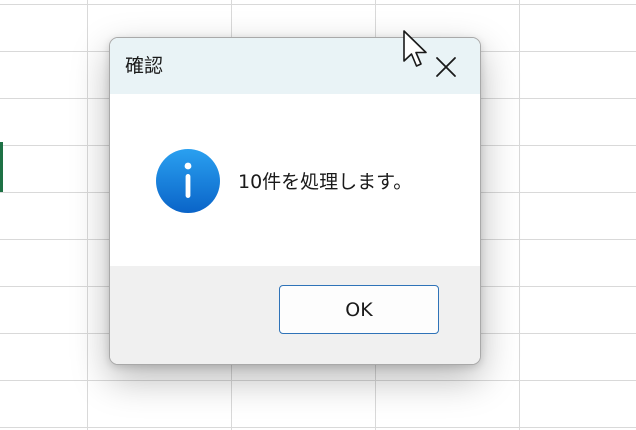 The width and height of the screenshot is (636, 430). I want to click on dialog-footer: OK, so click(295, 315).